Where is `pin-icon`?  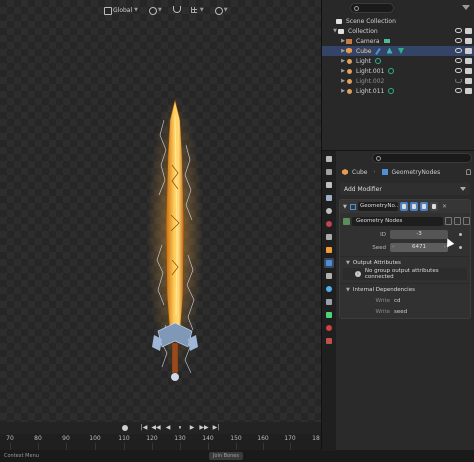 pin-icon is located at coordinates (468, 172).